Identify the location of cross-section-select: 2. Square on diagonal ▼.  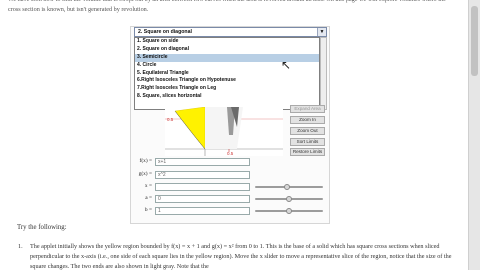
(230, 32).